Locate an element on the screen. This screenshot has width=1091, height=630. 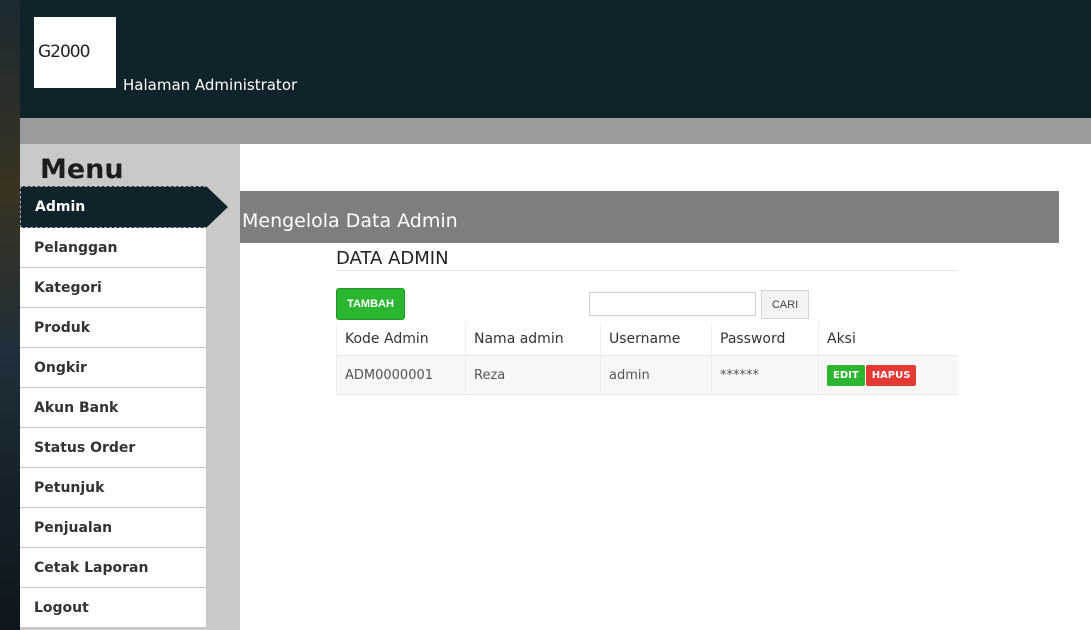
logo: G2000 is located at coordinates (75, 52).